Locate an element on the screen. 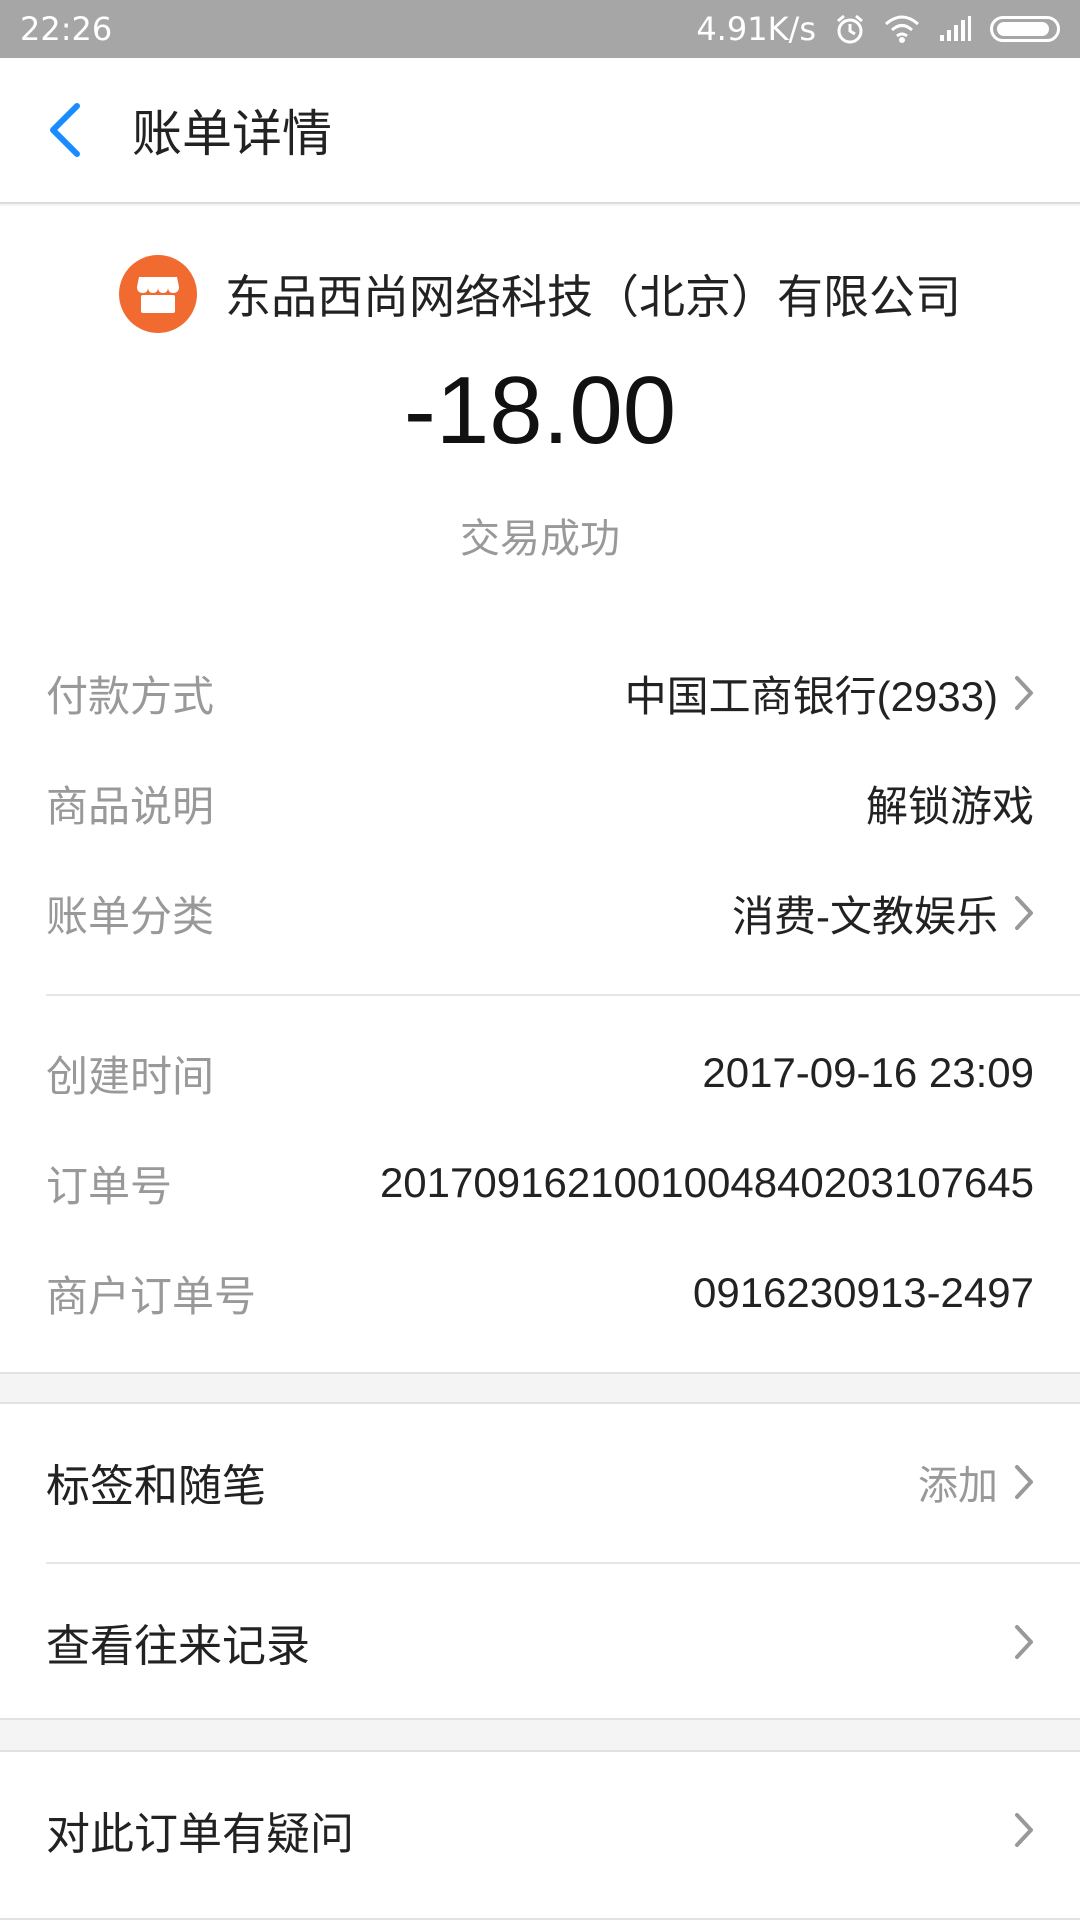  add-hint: 添加 is located at coordinates (958, 1486).